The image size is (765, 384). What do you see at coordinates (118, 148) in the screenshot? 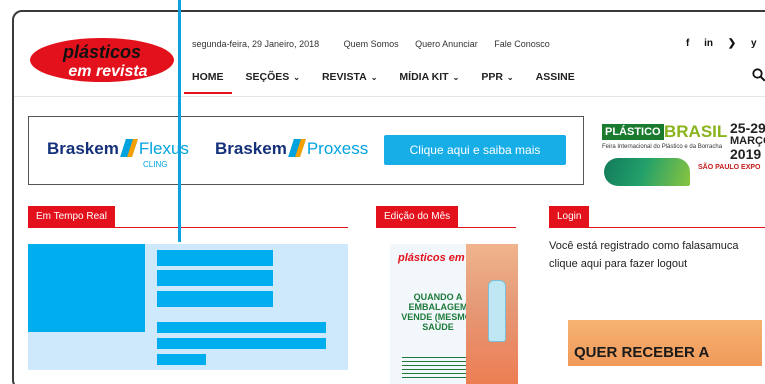
I see `braskem-flexus-logo: Braskem Flexus` at bounding box center [118, 148].